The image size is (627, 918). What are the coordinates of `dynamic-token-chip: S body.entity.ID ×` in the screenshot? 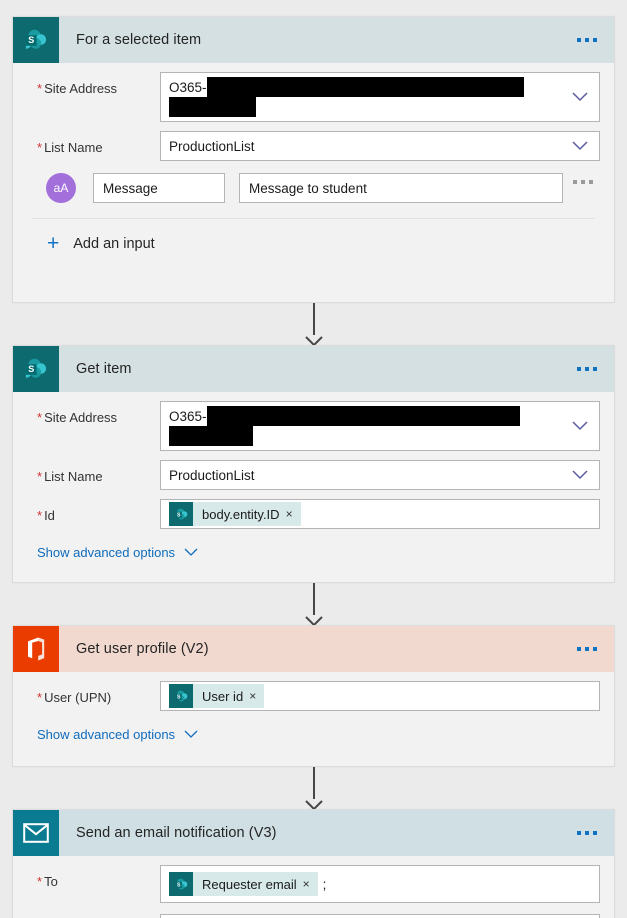 It's located at (235, 514).